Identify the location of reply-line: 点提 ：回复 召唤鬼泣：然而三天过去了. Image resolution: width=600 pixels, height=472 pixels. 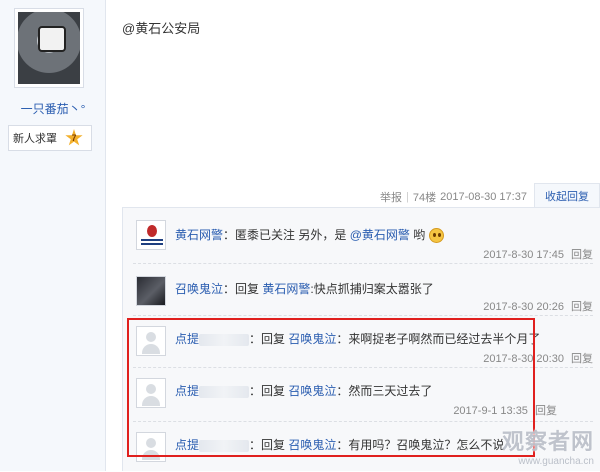
(304, 391).